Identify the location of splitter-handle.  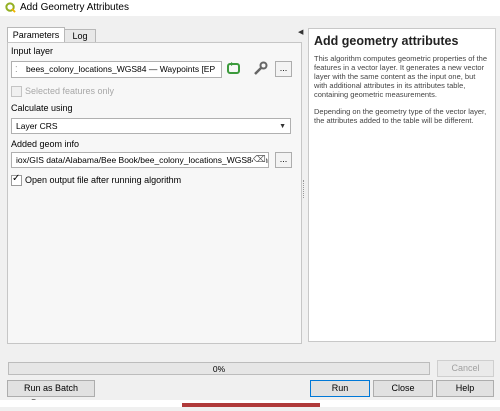
(304, 189).